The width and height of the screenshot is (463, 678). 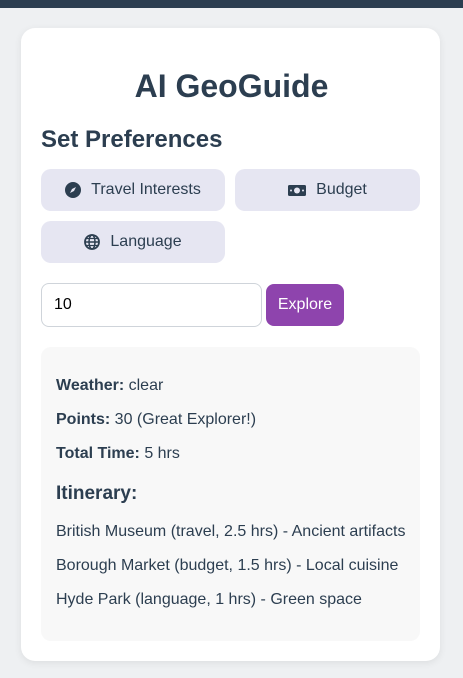 I want to click on number-input, so click(x=151, y=305).